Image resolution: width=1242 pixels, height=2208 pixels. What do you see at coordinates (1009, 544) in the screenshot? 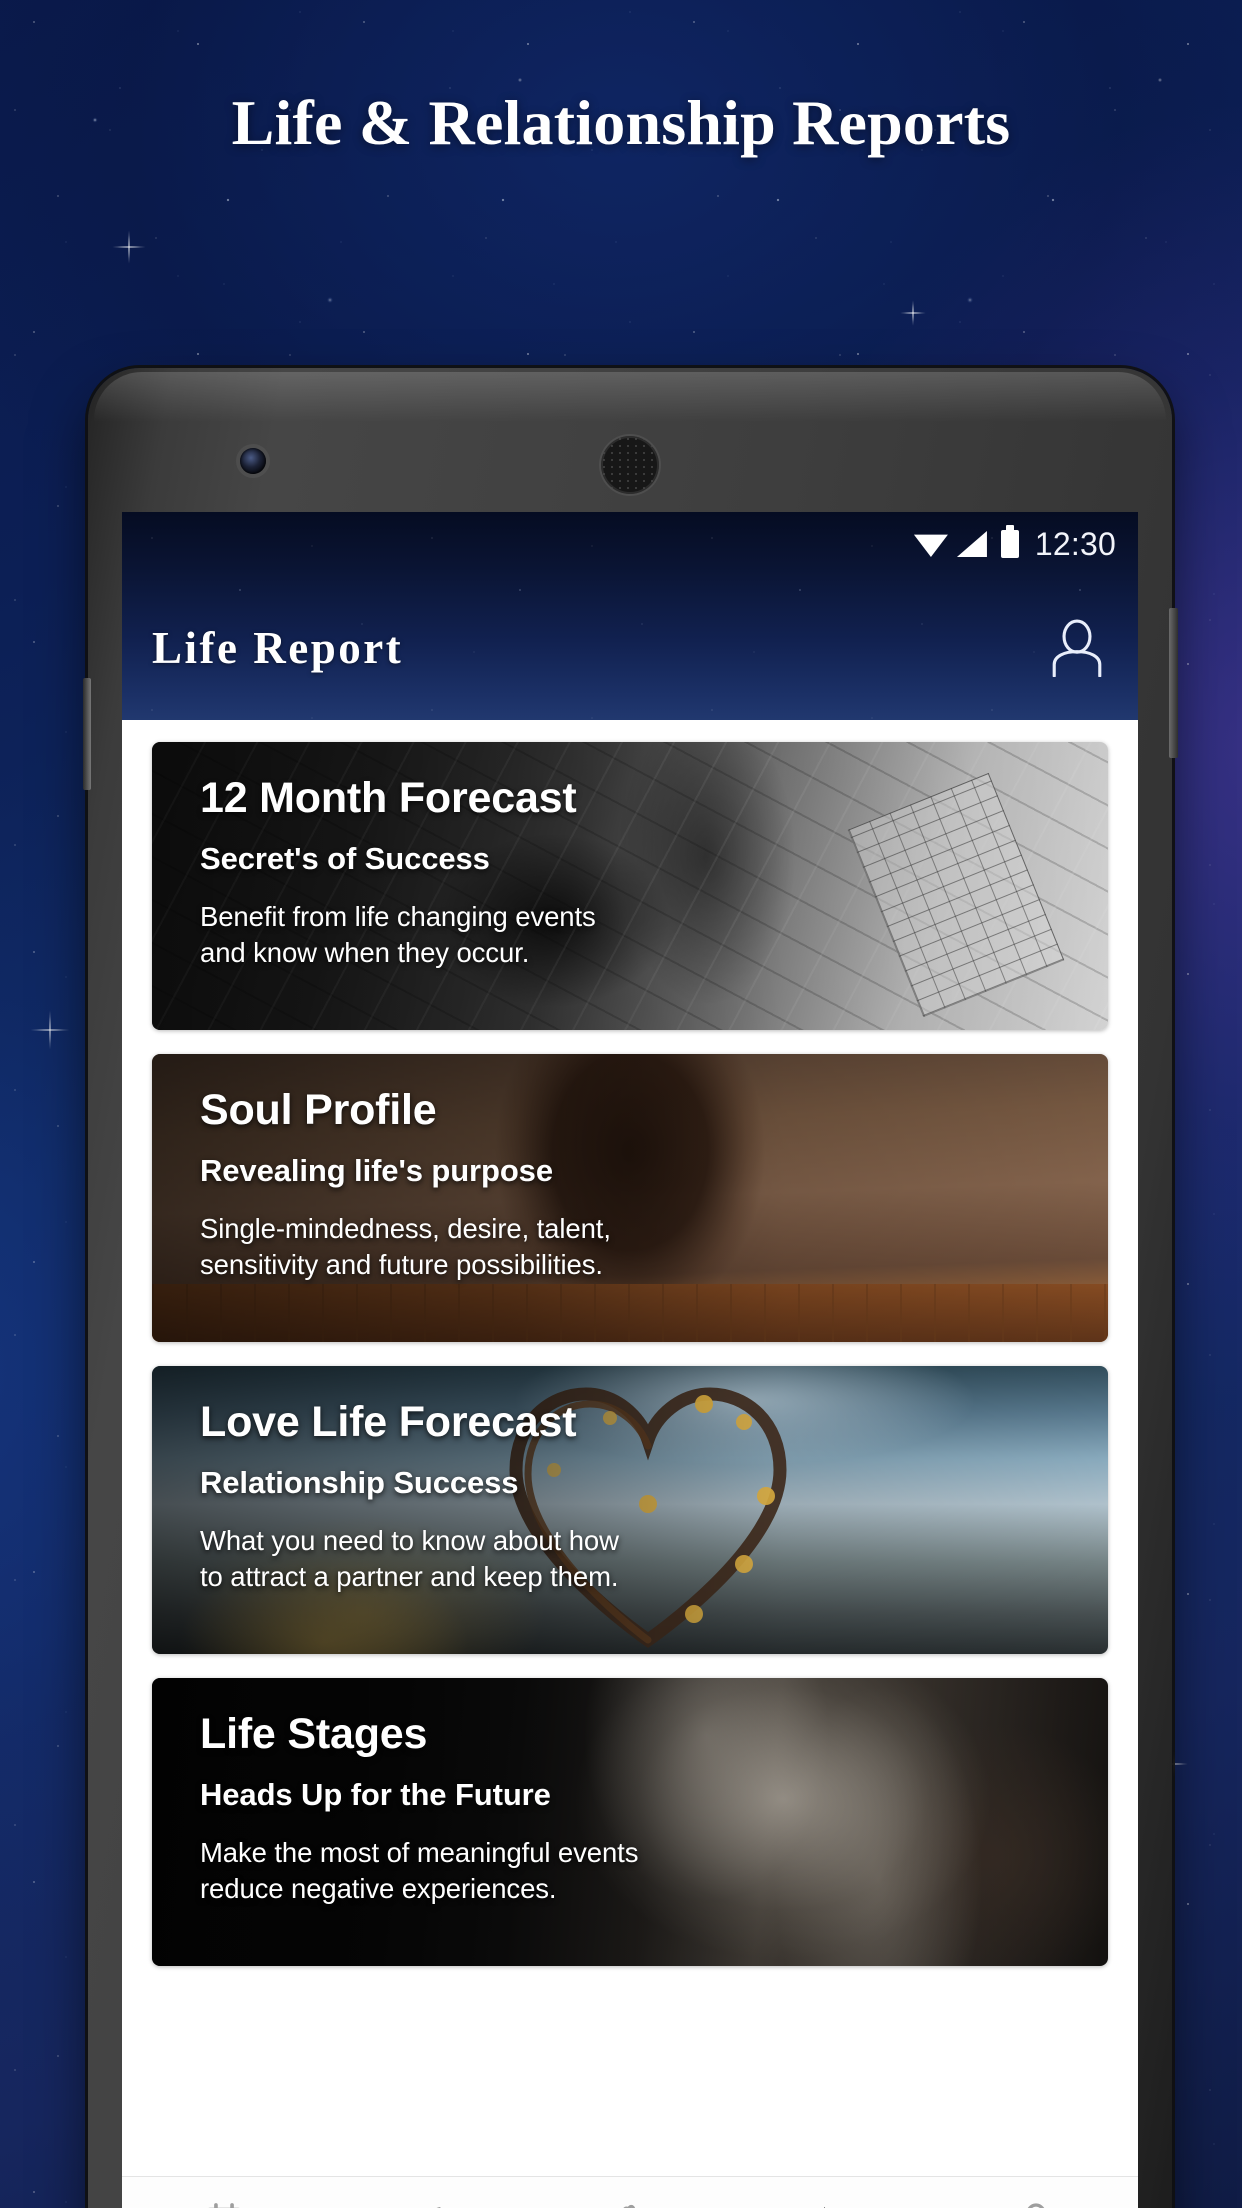
I see `battery-icon` at bounding box center [1009, 544].